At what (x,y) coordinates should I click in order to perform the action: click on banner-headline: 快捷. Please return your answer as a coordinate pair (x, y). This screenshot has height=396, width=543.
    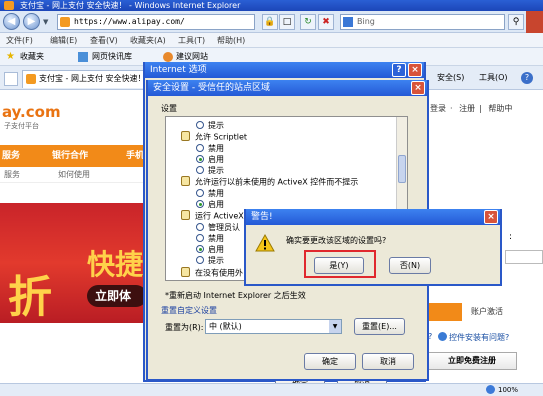
    Looking at the image, I should click on (115, 264).